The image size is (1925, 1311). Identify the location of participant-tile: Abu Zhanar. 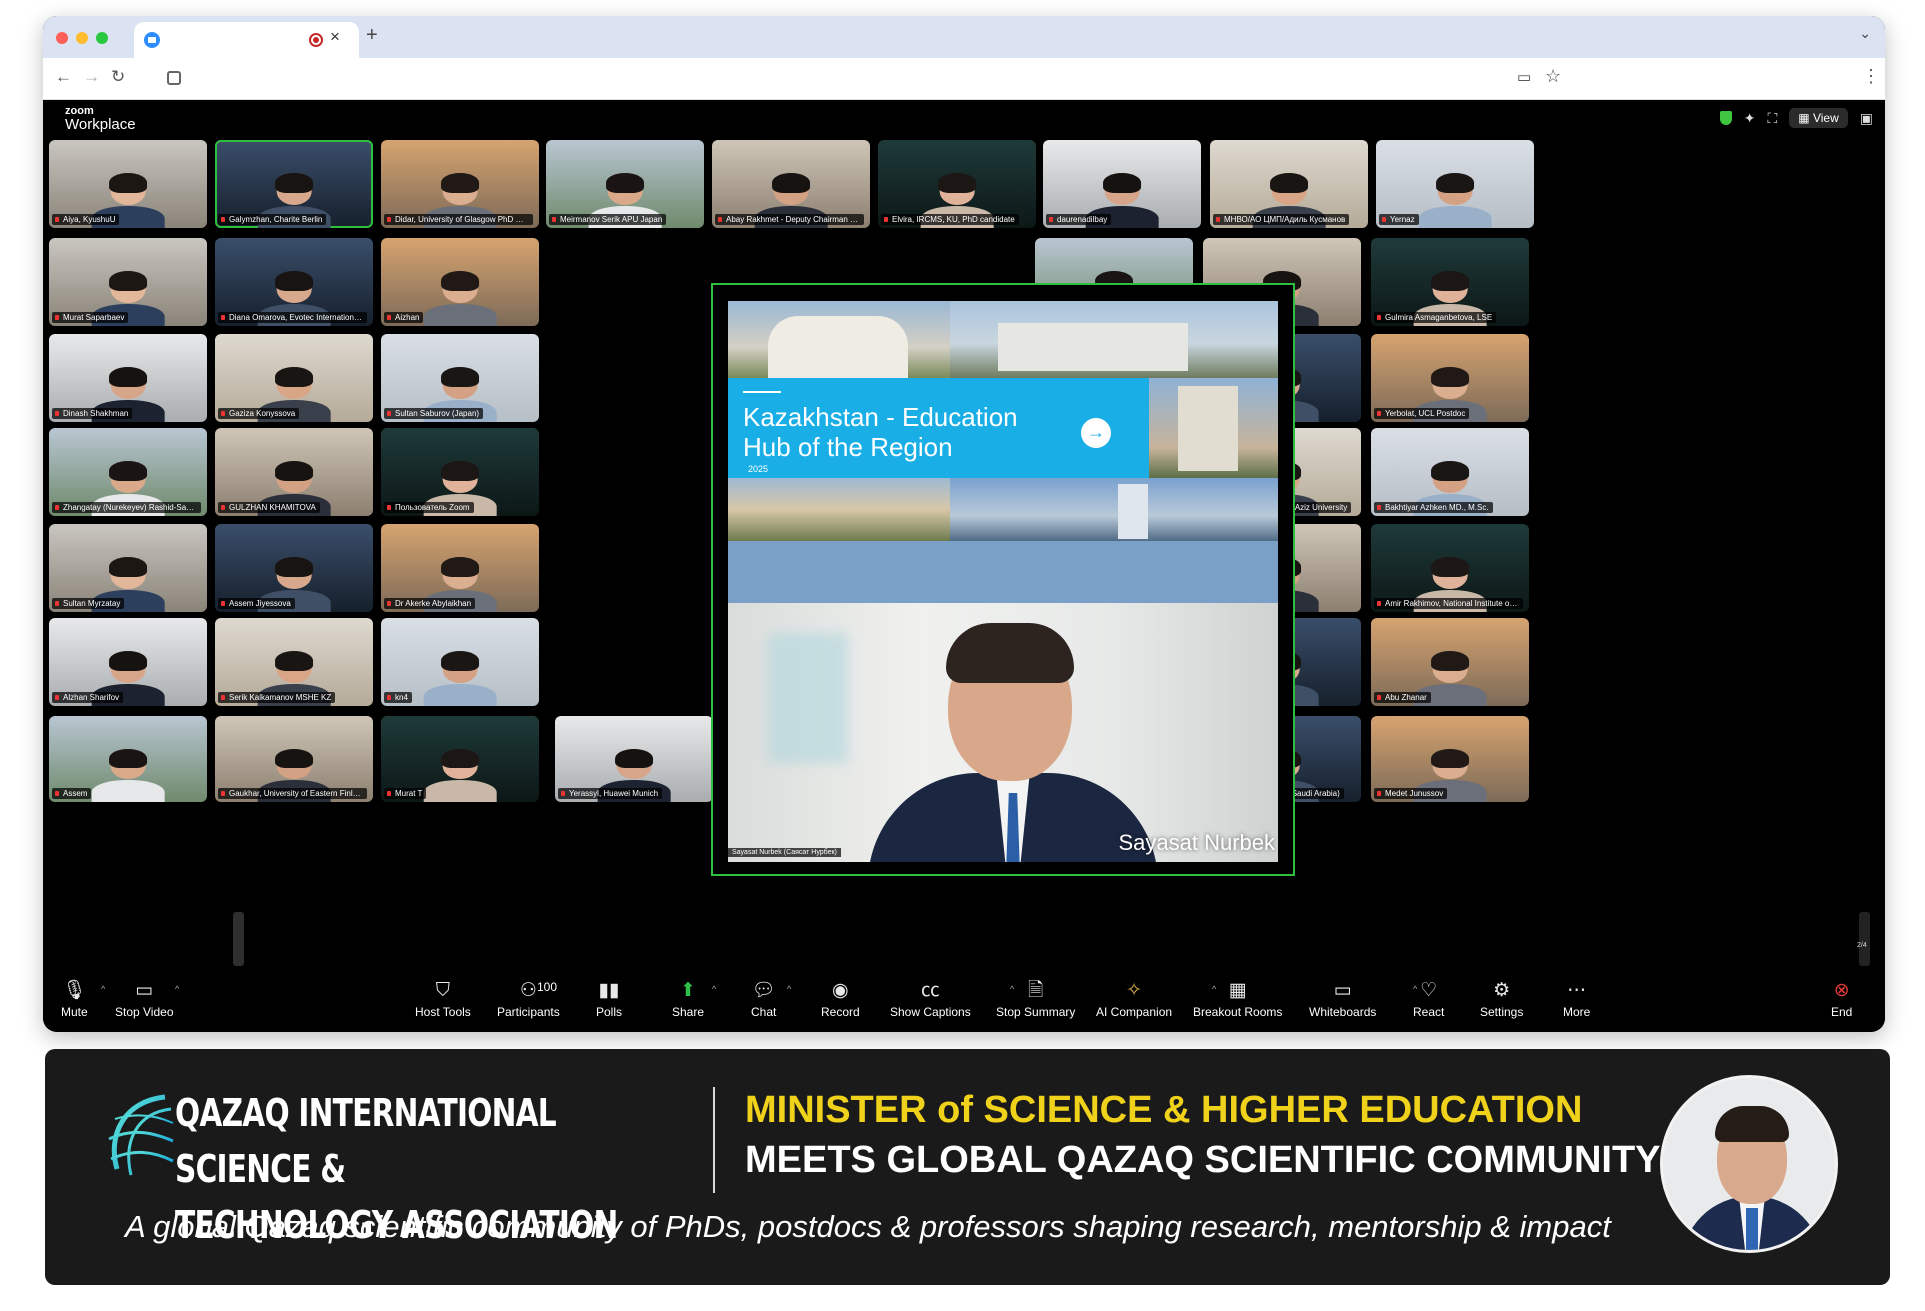
(1450, 662).